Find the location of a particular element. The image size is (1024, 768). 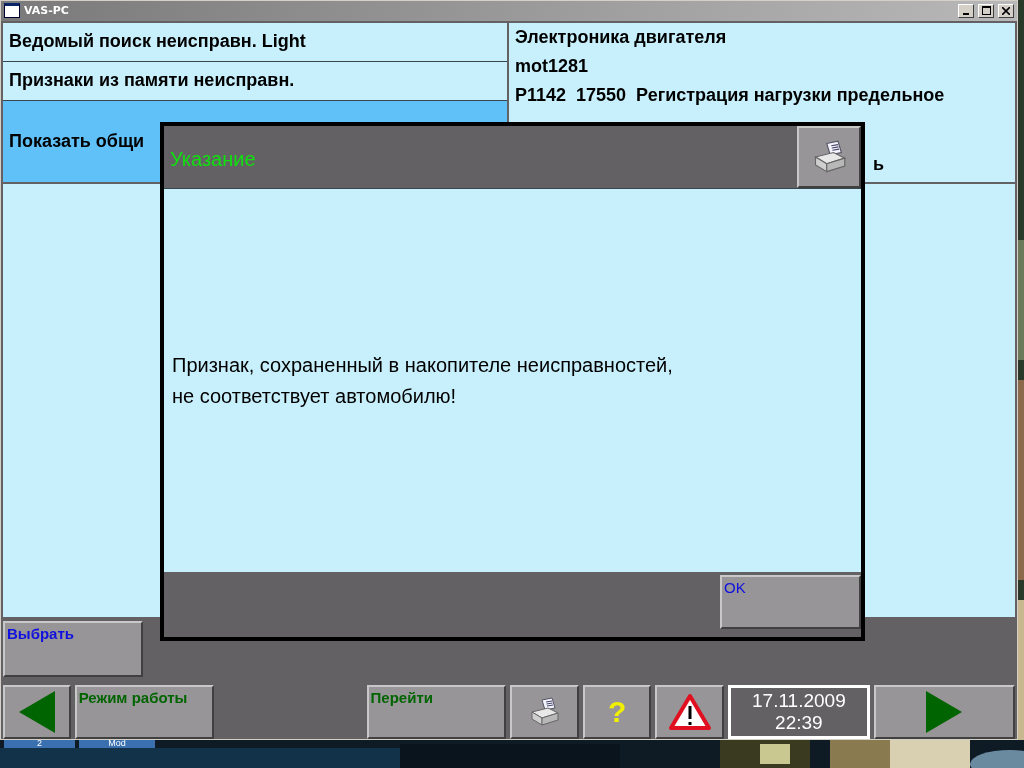

dialog-title: Указание is located at coordinates (212, 158).